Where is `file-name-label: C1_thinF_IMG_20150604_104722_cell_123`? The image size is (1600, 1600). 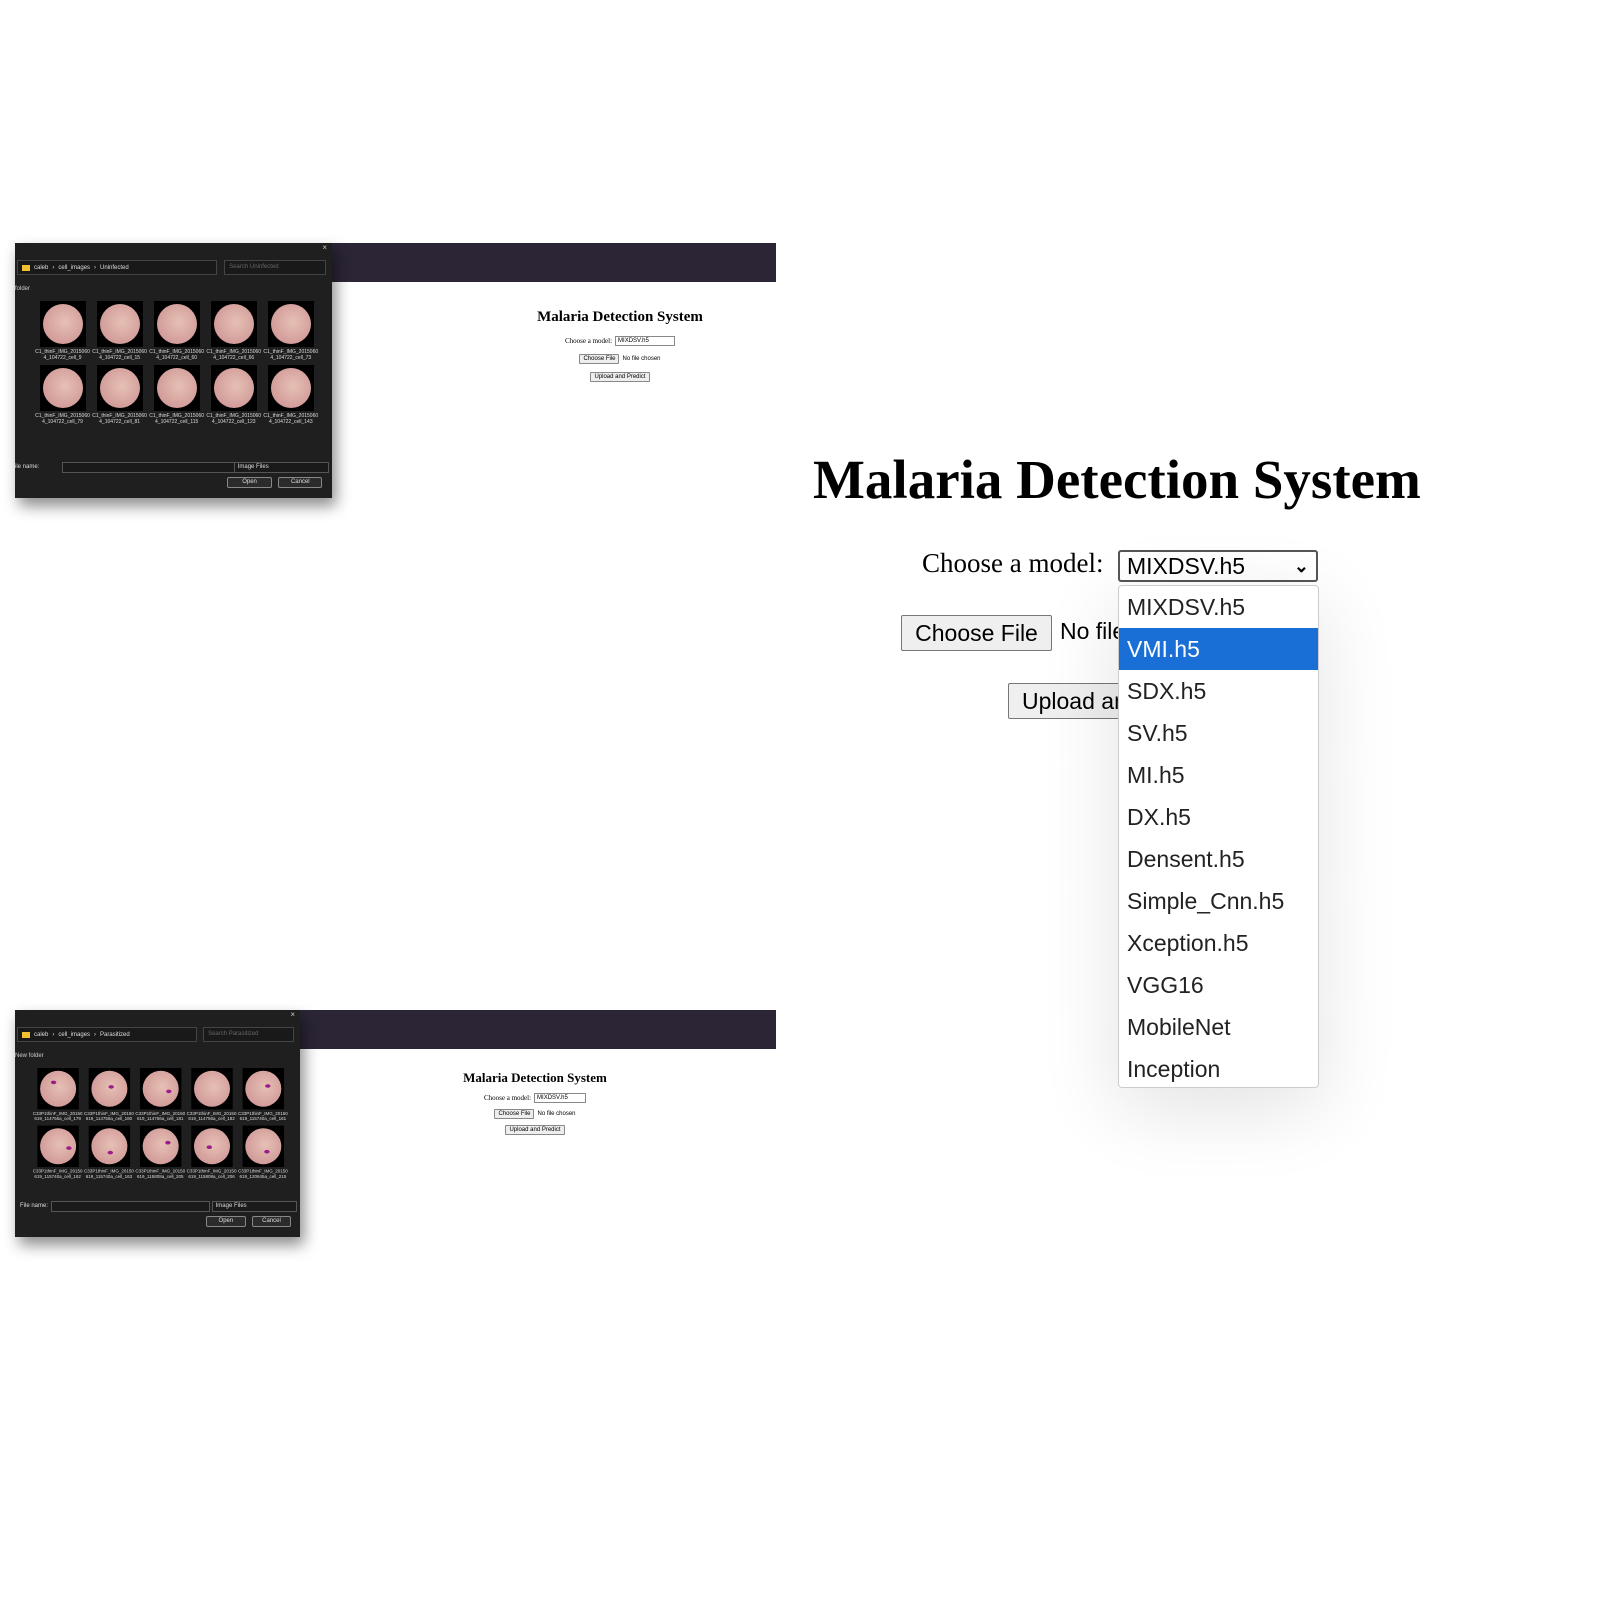
file-name-label: C1_thinF_IMG_20150604_104722_cell_123 is located at coordinates (234, 419).